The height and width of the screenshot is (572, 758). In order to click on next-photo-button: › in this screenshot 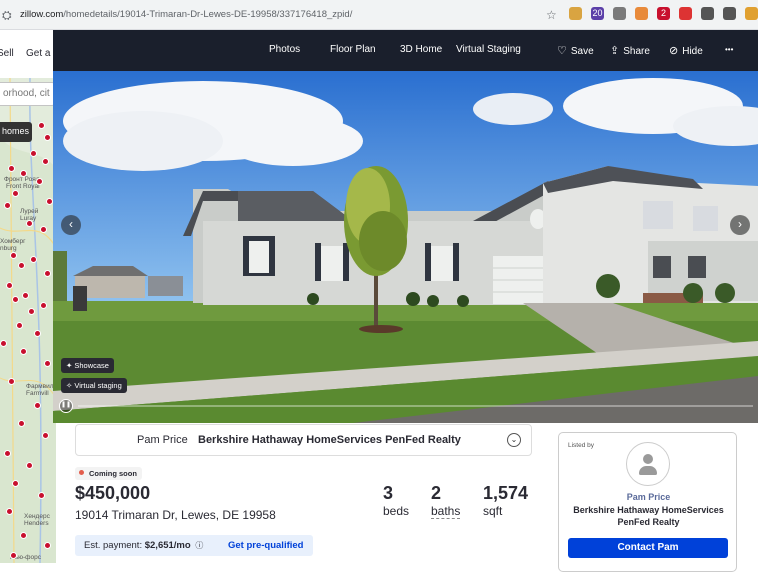, I will do `click(740, 225)`.